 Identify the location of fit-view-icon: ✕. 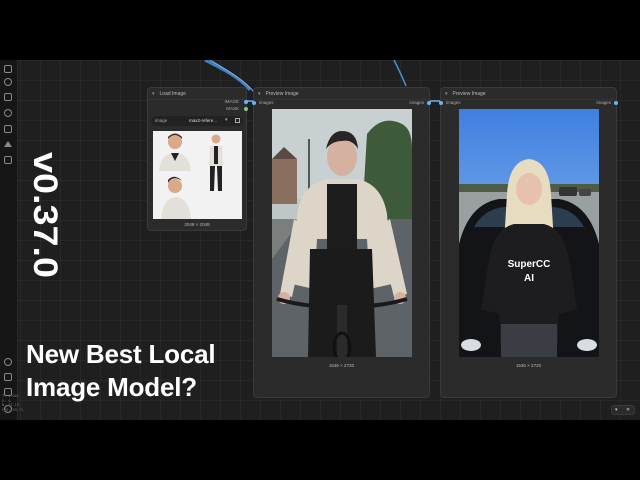
(628, 410).